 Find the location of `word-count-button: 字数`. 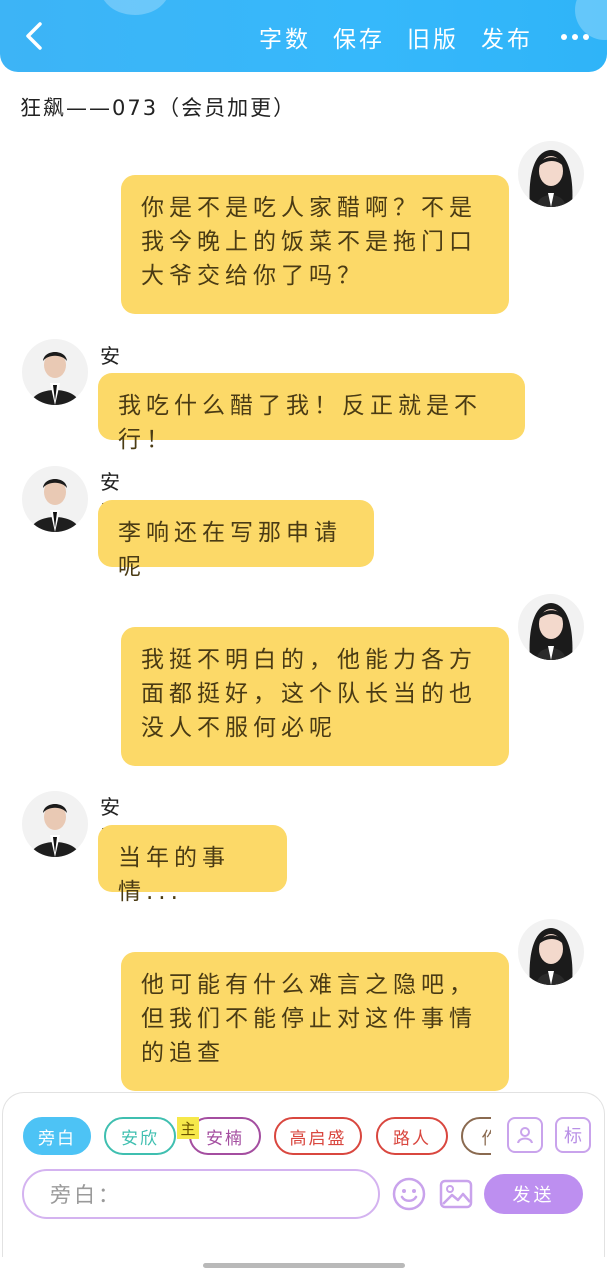

word-count-button: 字数 is located at coordinates (285, 37).